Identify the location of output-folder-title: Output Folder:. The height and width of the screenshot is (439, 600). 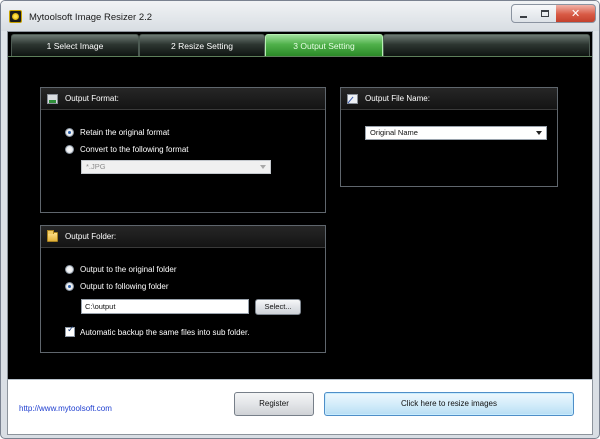
(91, 236).